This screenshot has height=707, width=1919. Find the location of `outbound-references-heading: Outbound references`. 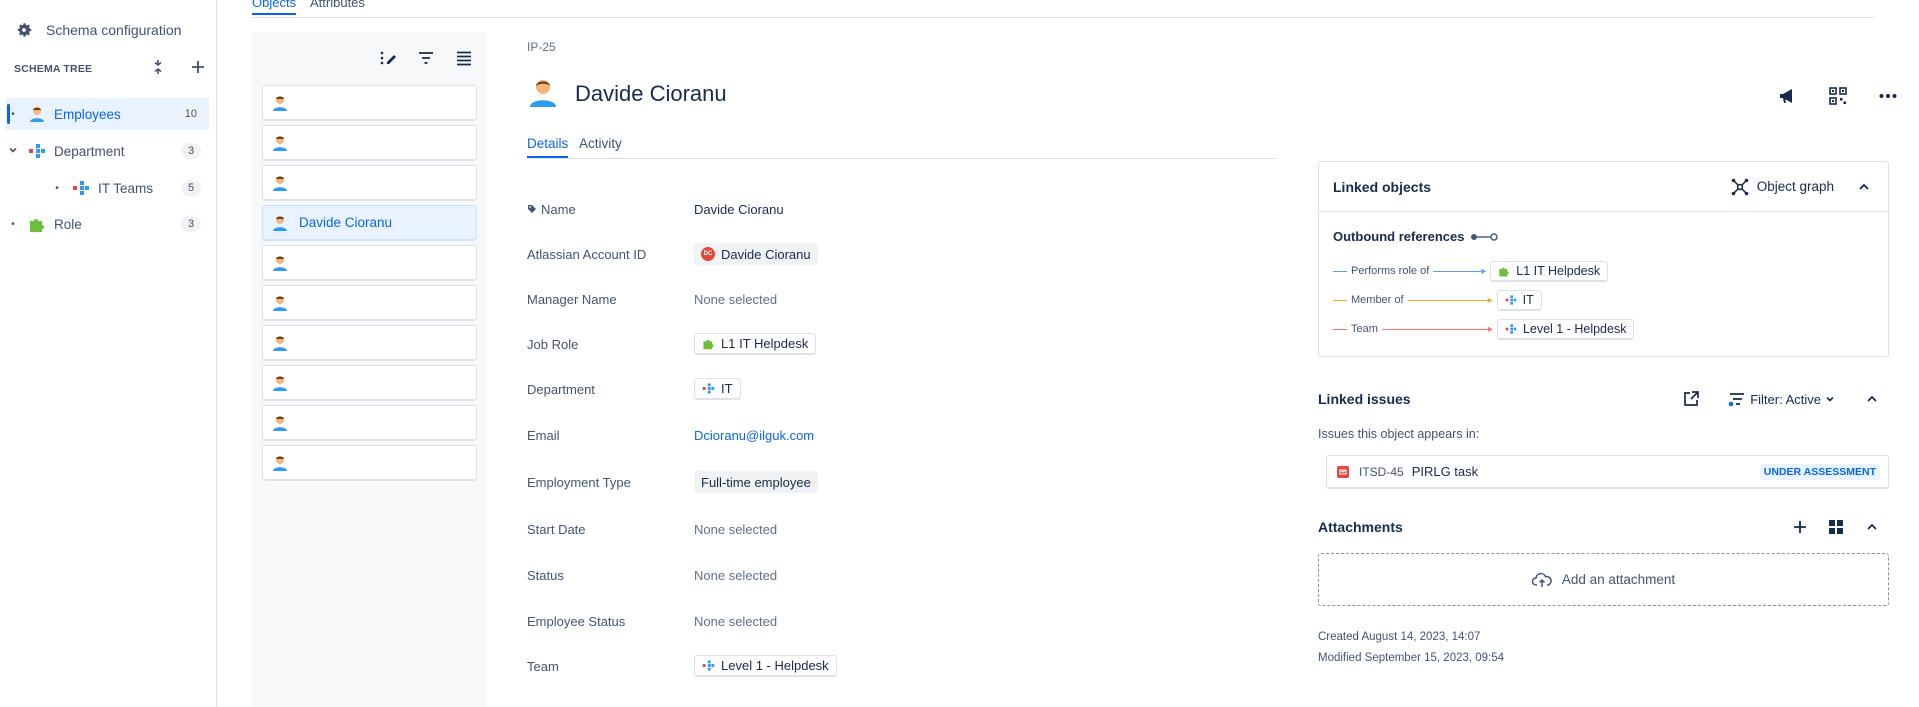

outbound-references-heading: Outbound references is located at coordinates (1416, 236).